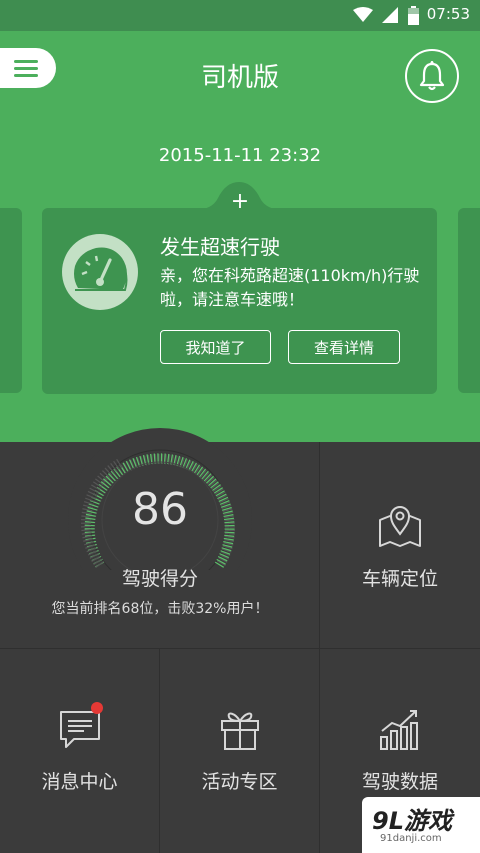  I want to click on bar-chart-icon, so click(399, 730).